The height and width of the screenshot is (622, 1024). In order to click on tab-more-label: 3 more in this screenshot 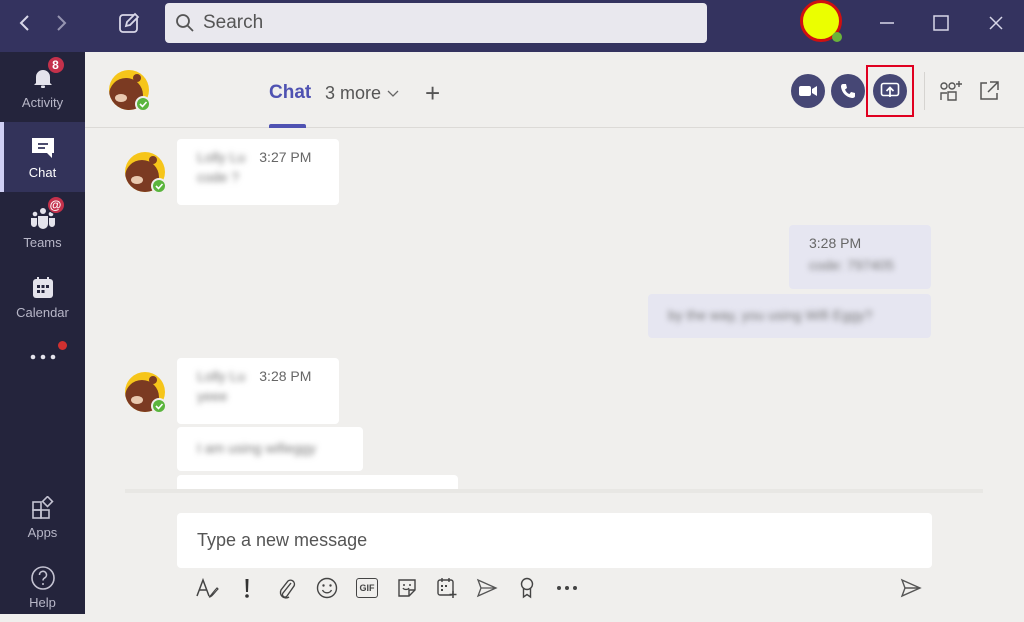, I will do `click(353, 93)`.